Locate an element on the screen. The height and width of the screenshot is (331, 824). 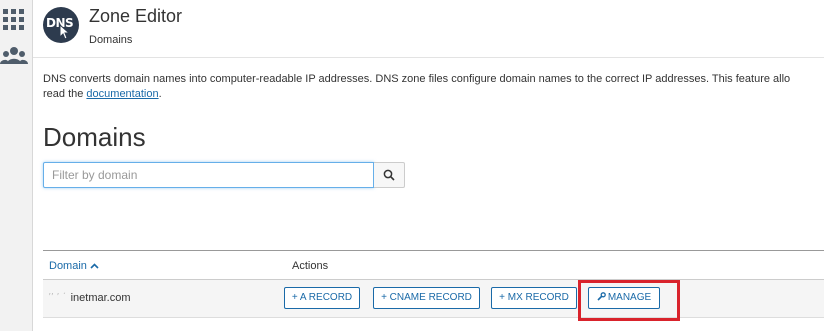
domain-name: inetmar.com is located at coordinates (100, 298).